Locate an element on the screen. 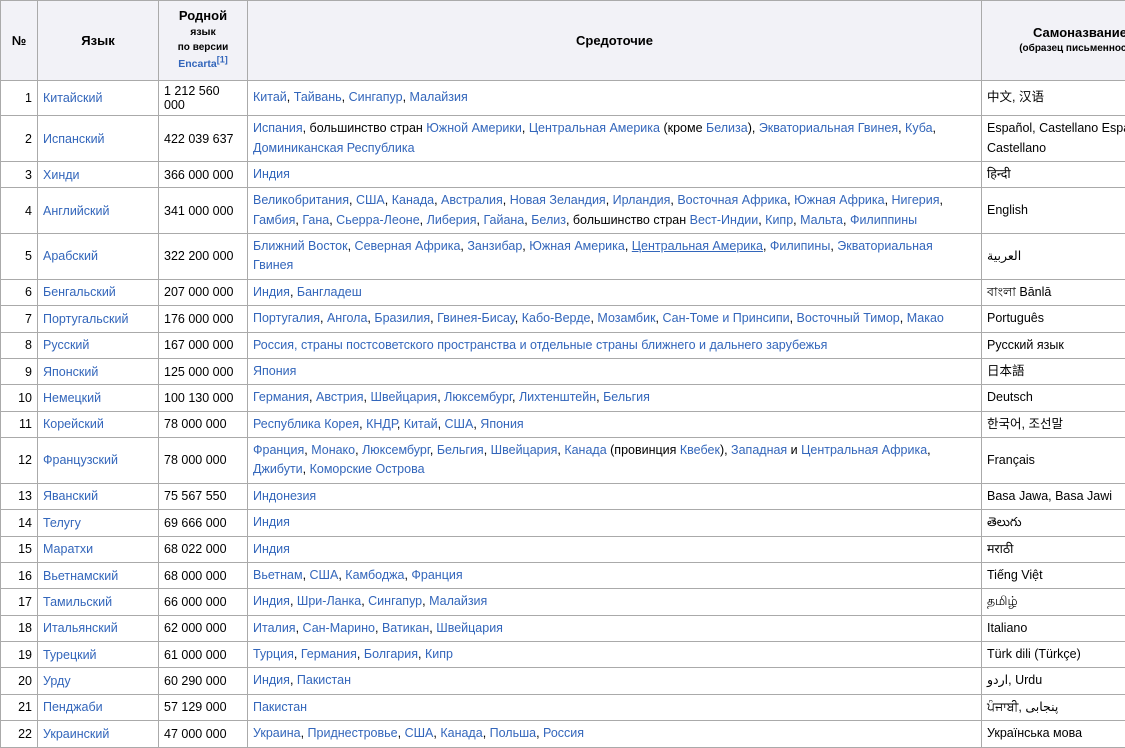  region-link: Нигерия is located at coordinates (916, 200).